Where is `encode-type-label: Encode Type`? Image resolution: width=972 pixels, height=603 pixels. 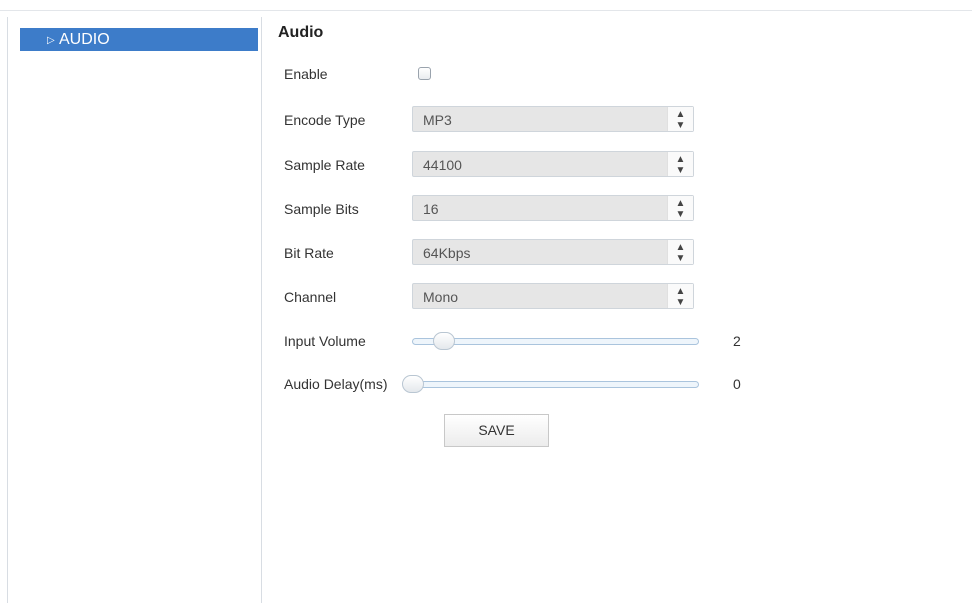 encode-type-label: Encode Type is located at coordinates (325, 120).